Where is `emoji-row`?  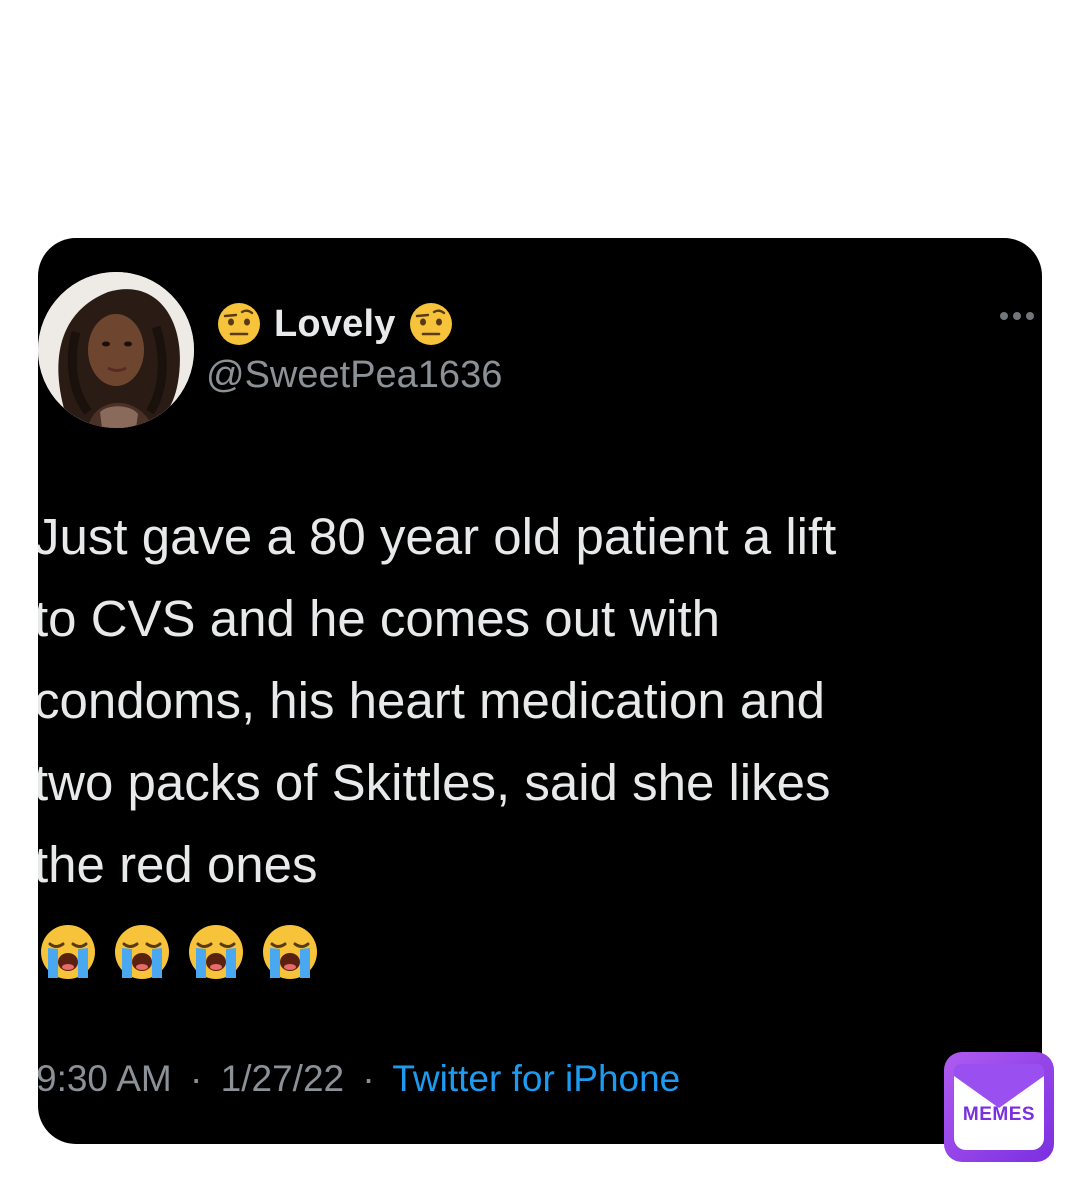 emoji-row is located at coordinates (179, 952).